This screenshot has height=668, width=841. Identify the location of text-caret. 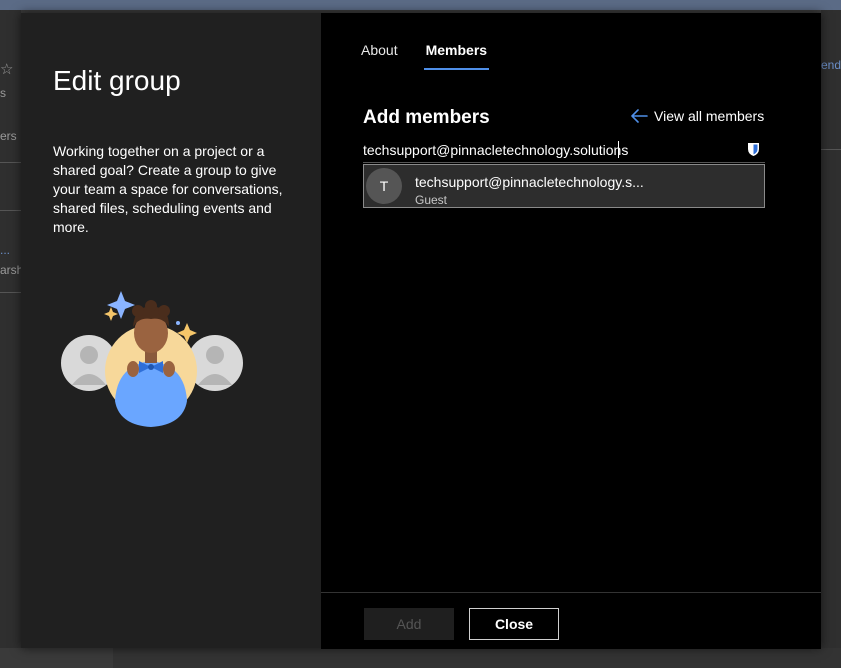
(618, 149).